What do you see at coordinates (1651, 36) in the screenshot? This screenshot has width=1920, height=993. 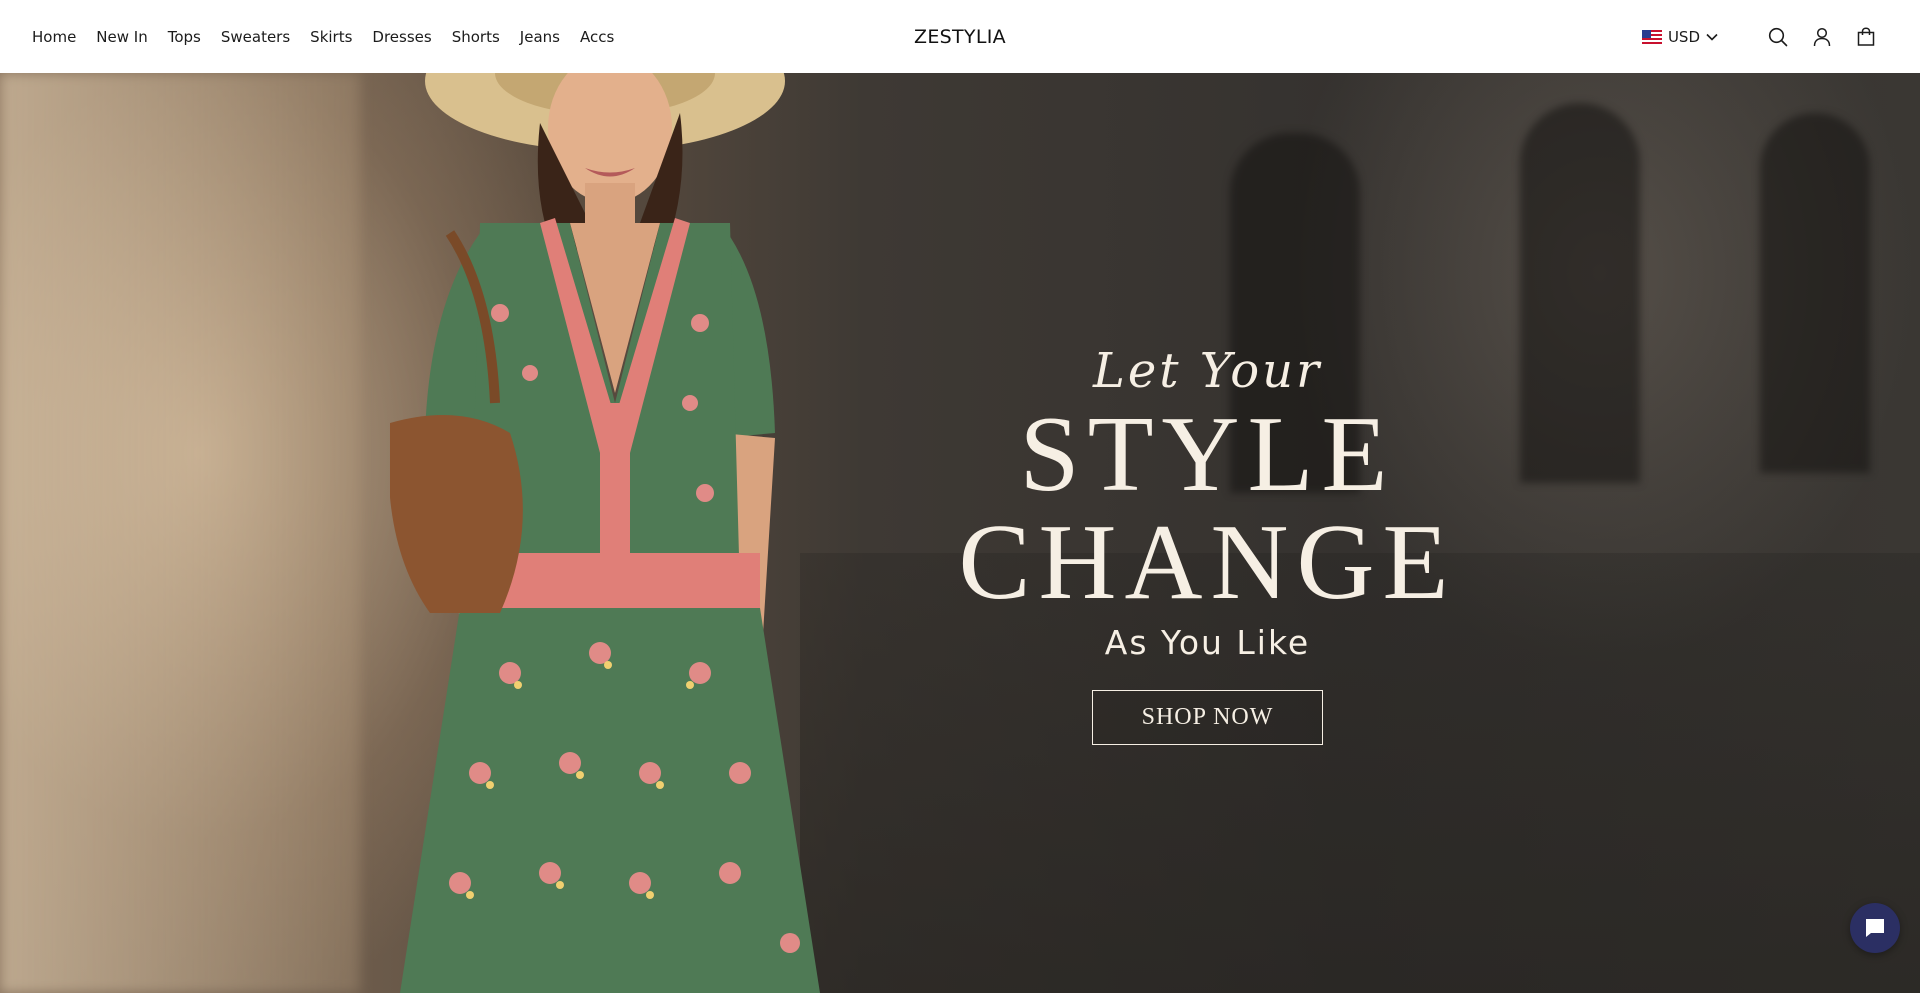 I see `us-flag-icon` at bounding box center [1651, 36].